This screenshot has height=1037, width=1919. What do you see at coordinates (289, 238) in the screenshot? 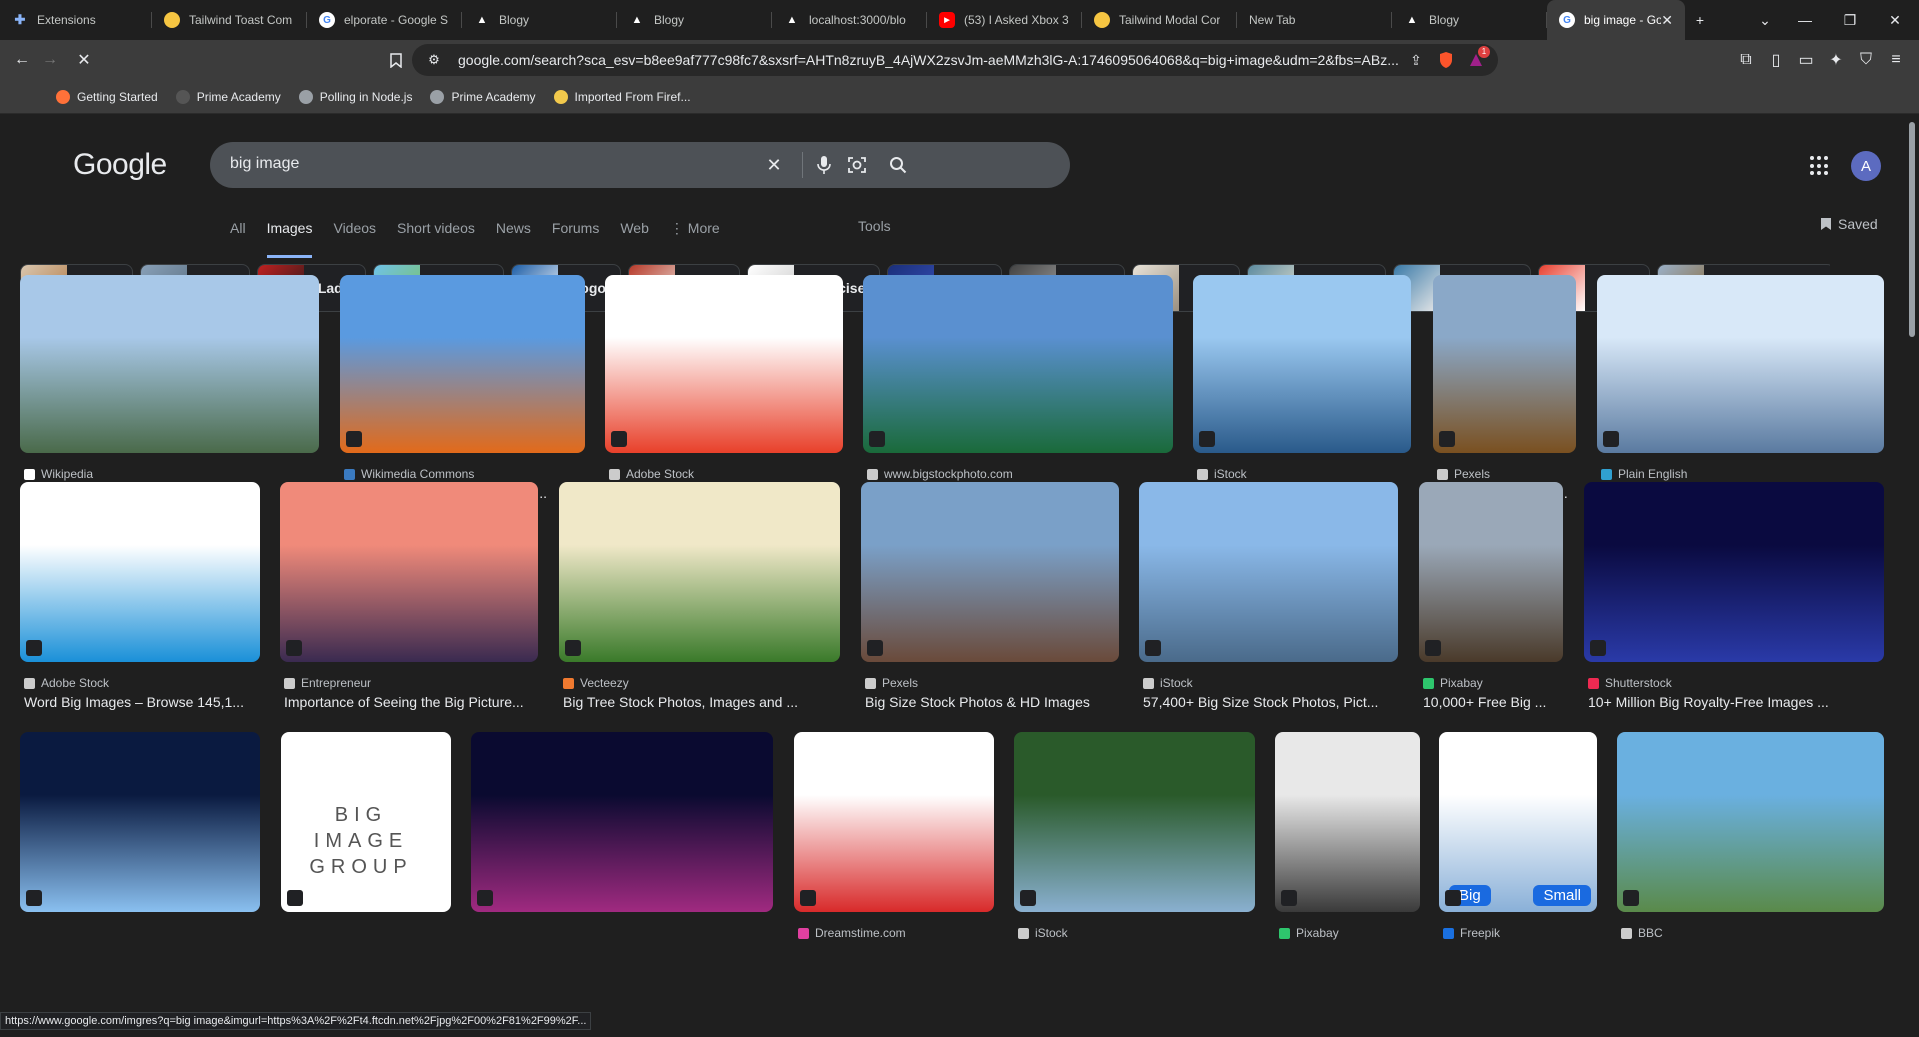
I see `search-tab: Images` at bounding box center [289, 238].